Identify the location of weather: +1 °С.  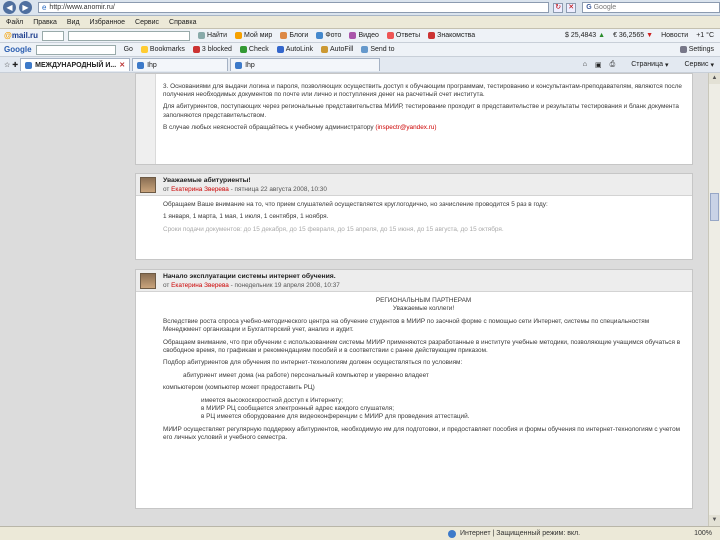
(705, 35).